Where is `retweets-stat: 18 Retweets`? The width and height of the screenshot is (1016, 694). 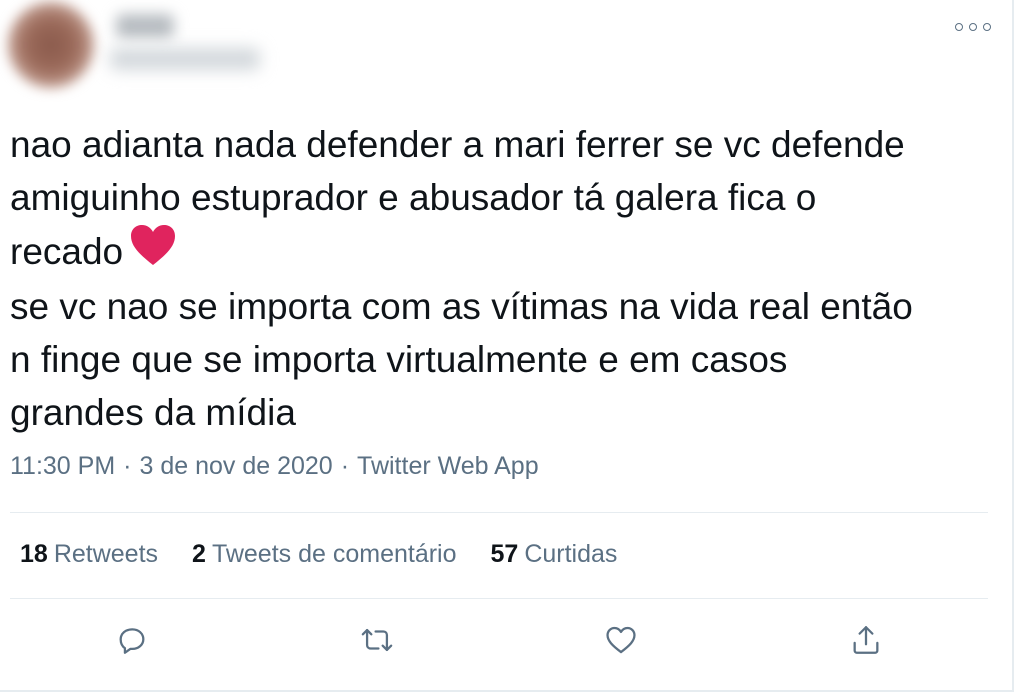 retweets-stat: 18 Retweets is located at coordinates (89, 554).